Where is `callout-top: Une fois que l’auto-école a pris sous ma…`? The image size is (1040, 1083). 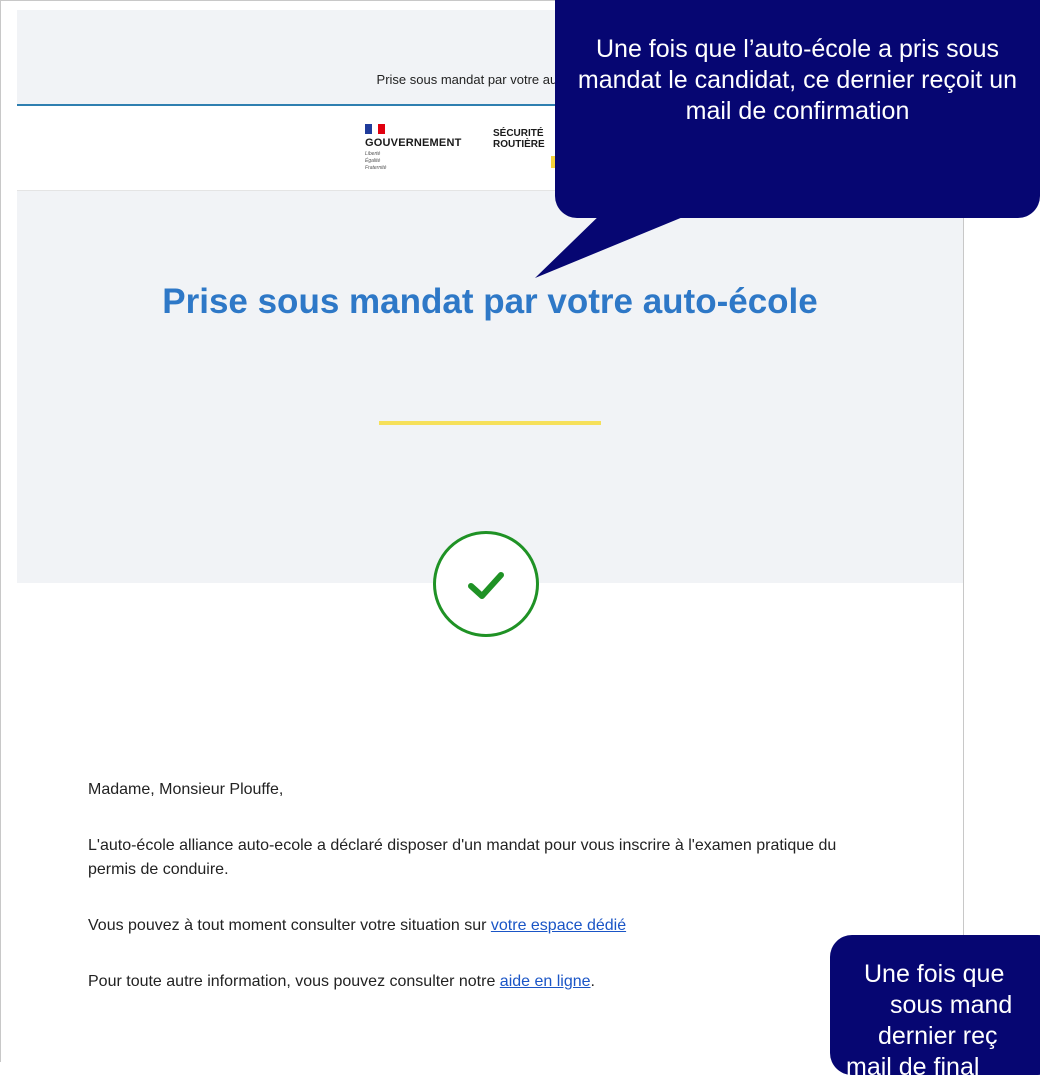
callout-top: Une fois que l’auto-école a pris sous ma… is located at coordinates (797, 109).